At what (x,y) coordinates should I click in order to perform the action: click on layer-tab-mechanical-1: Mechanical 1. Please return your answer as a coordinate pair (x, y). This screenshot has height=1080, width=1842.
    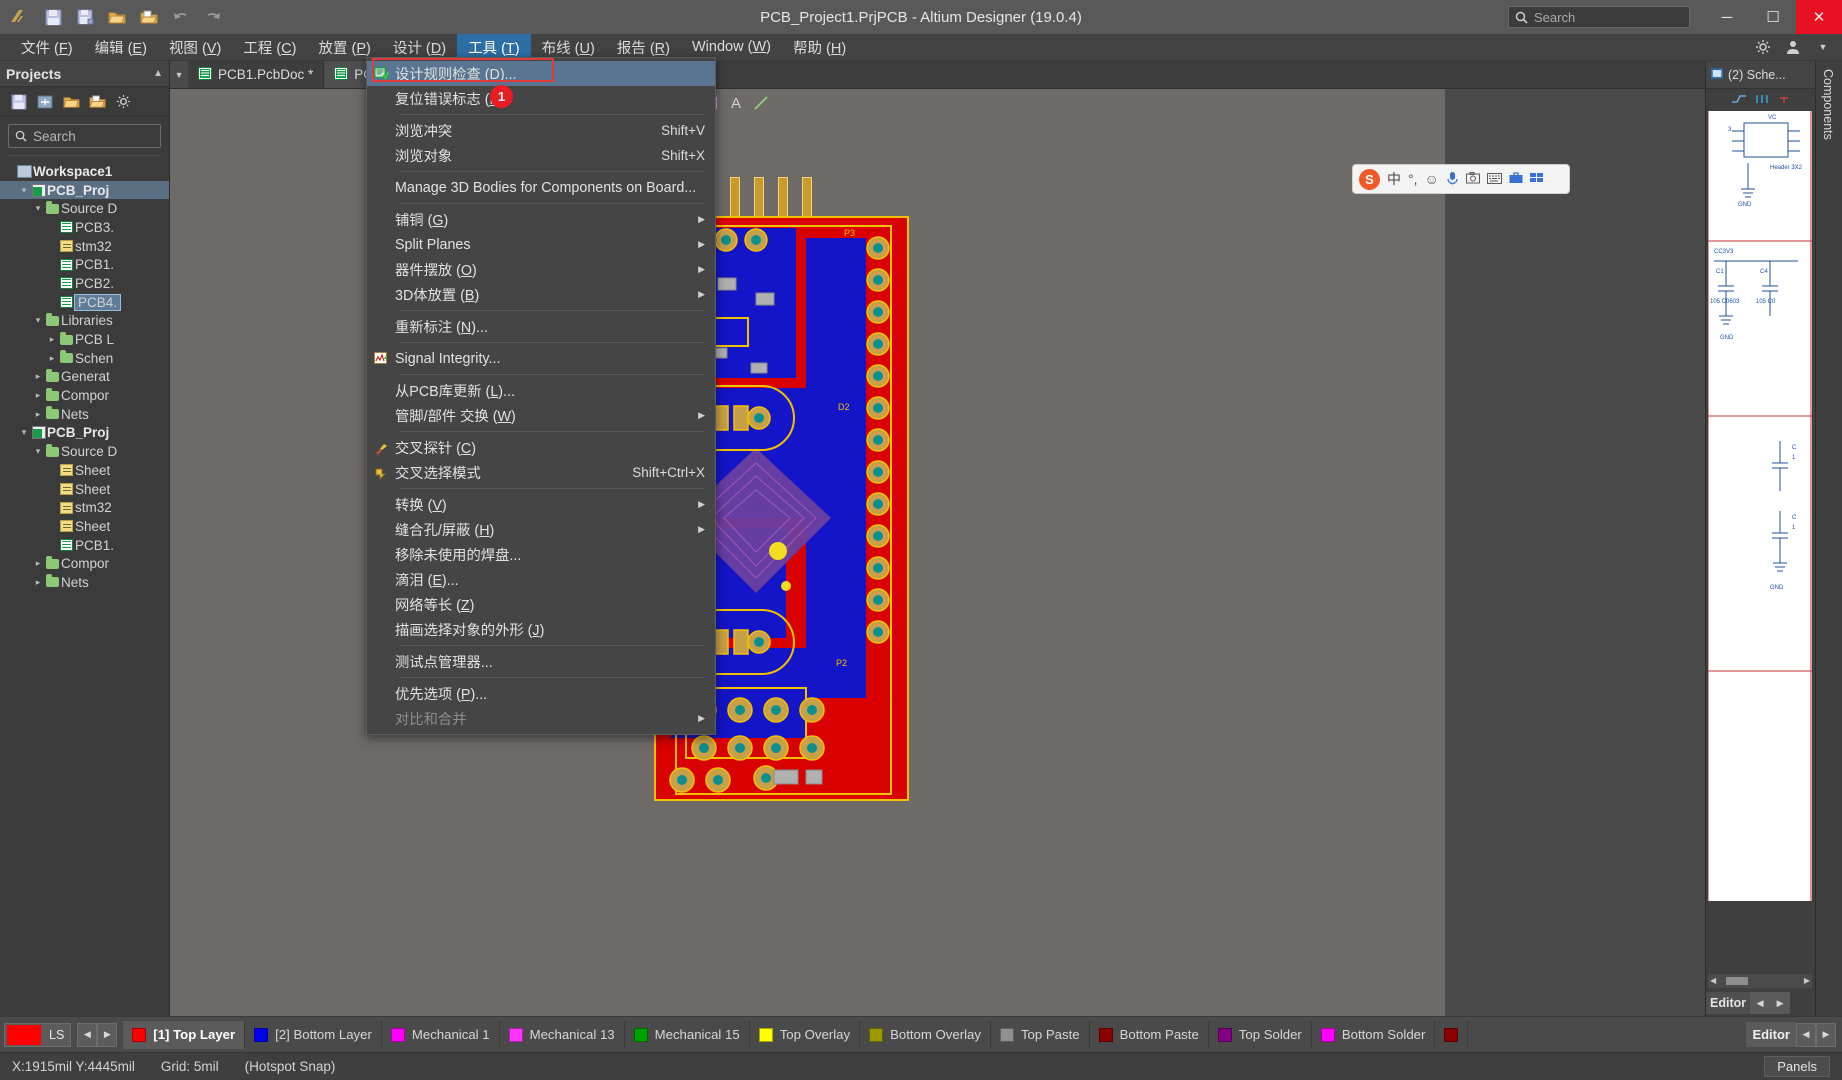
    Looking at the image, I should click on (441, 1034).